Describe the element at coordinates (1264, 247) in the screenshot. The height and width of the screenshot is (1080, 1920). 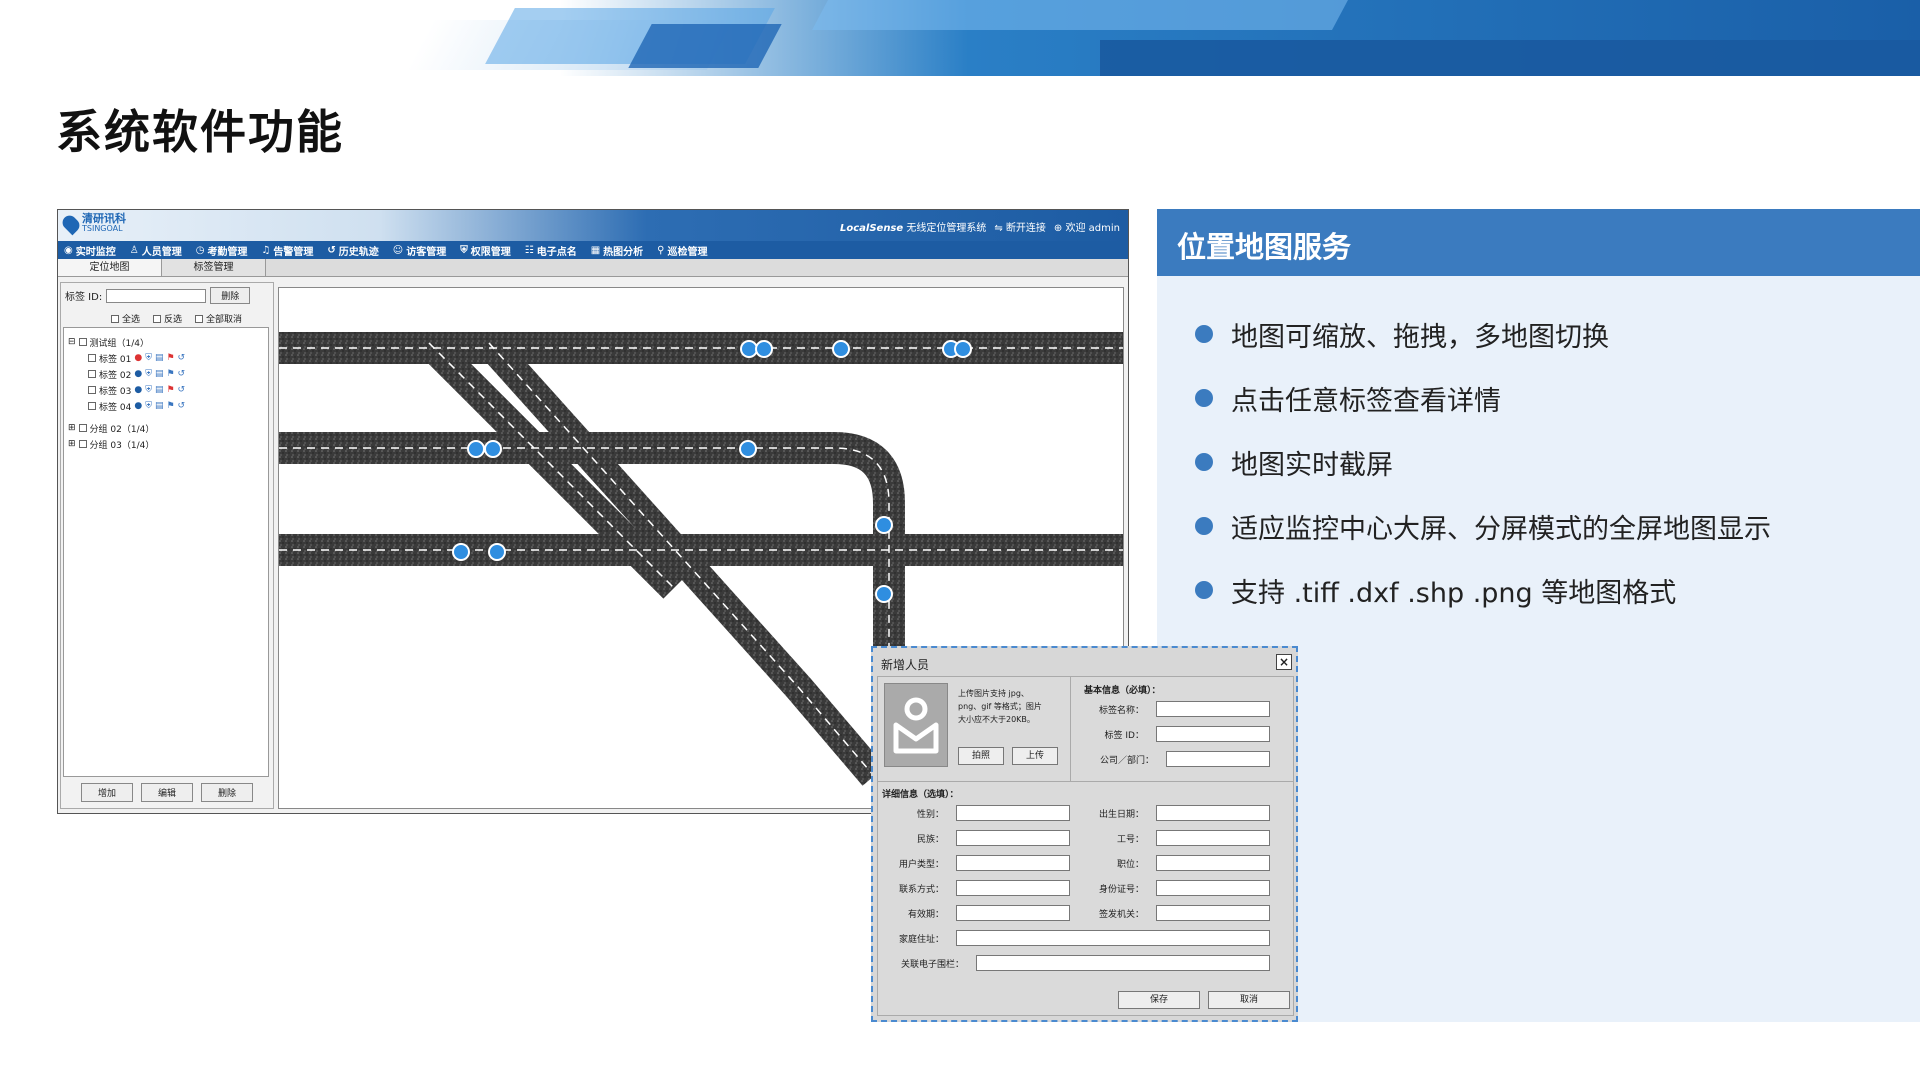
I see `panel-title: 位置地图服务` at that location.